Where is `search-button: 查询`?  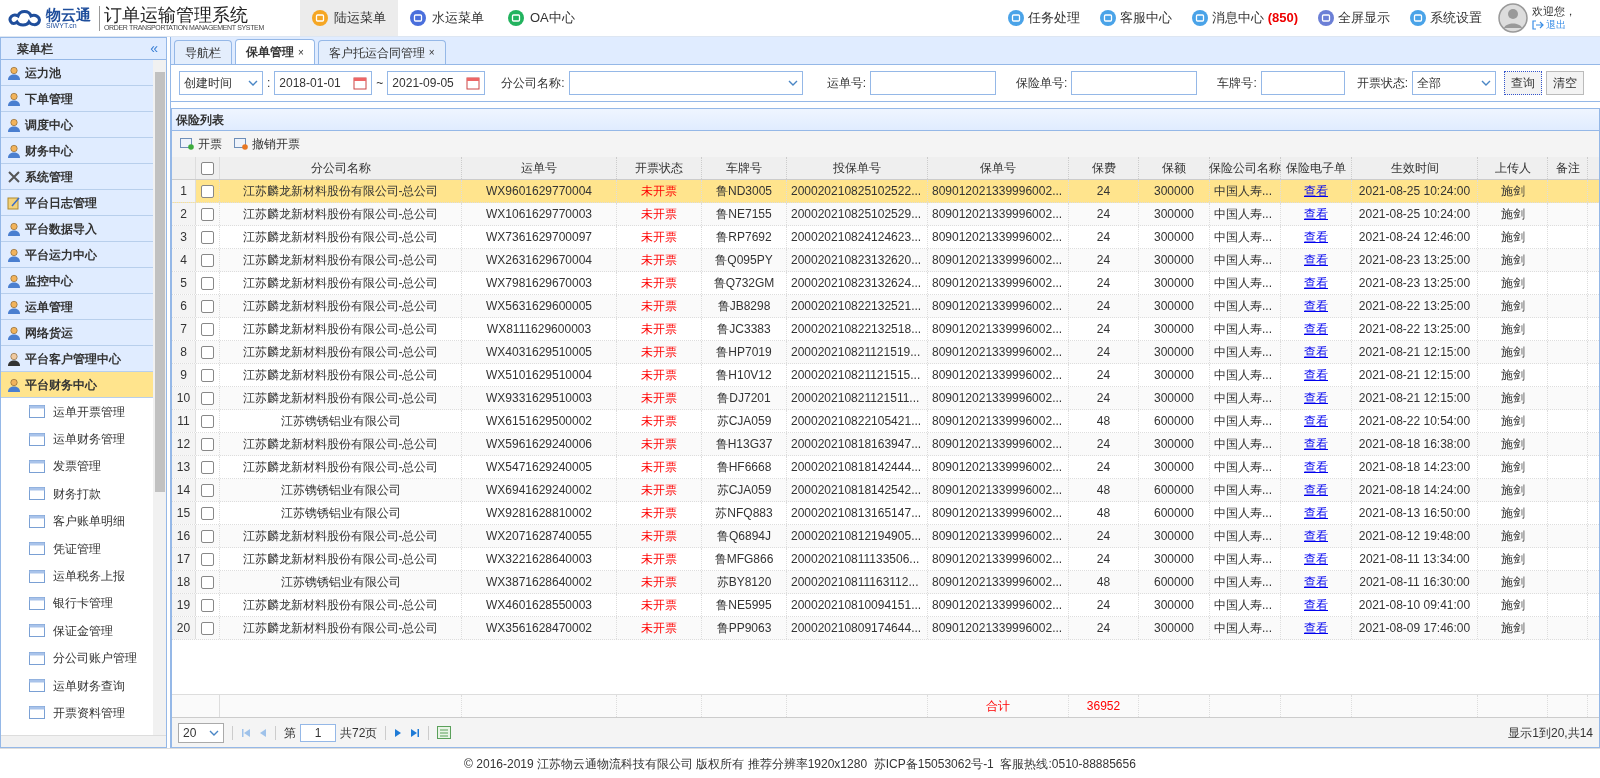
search-button: 查询 is located at coordinates (1523, 83).